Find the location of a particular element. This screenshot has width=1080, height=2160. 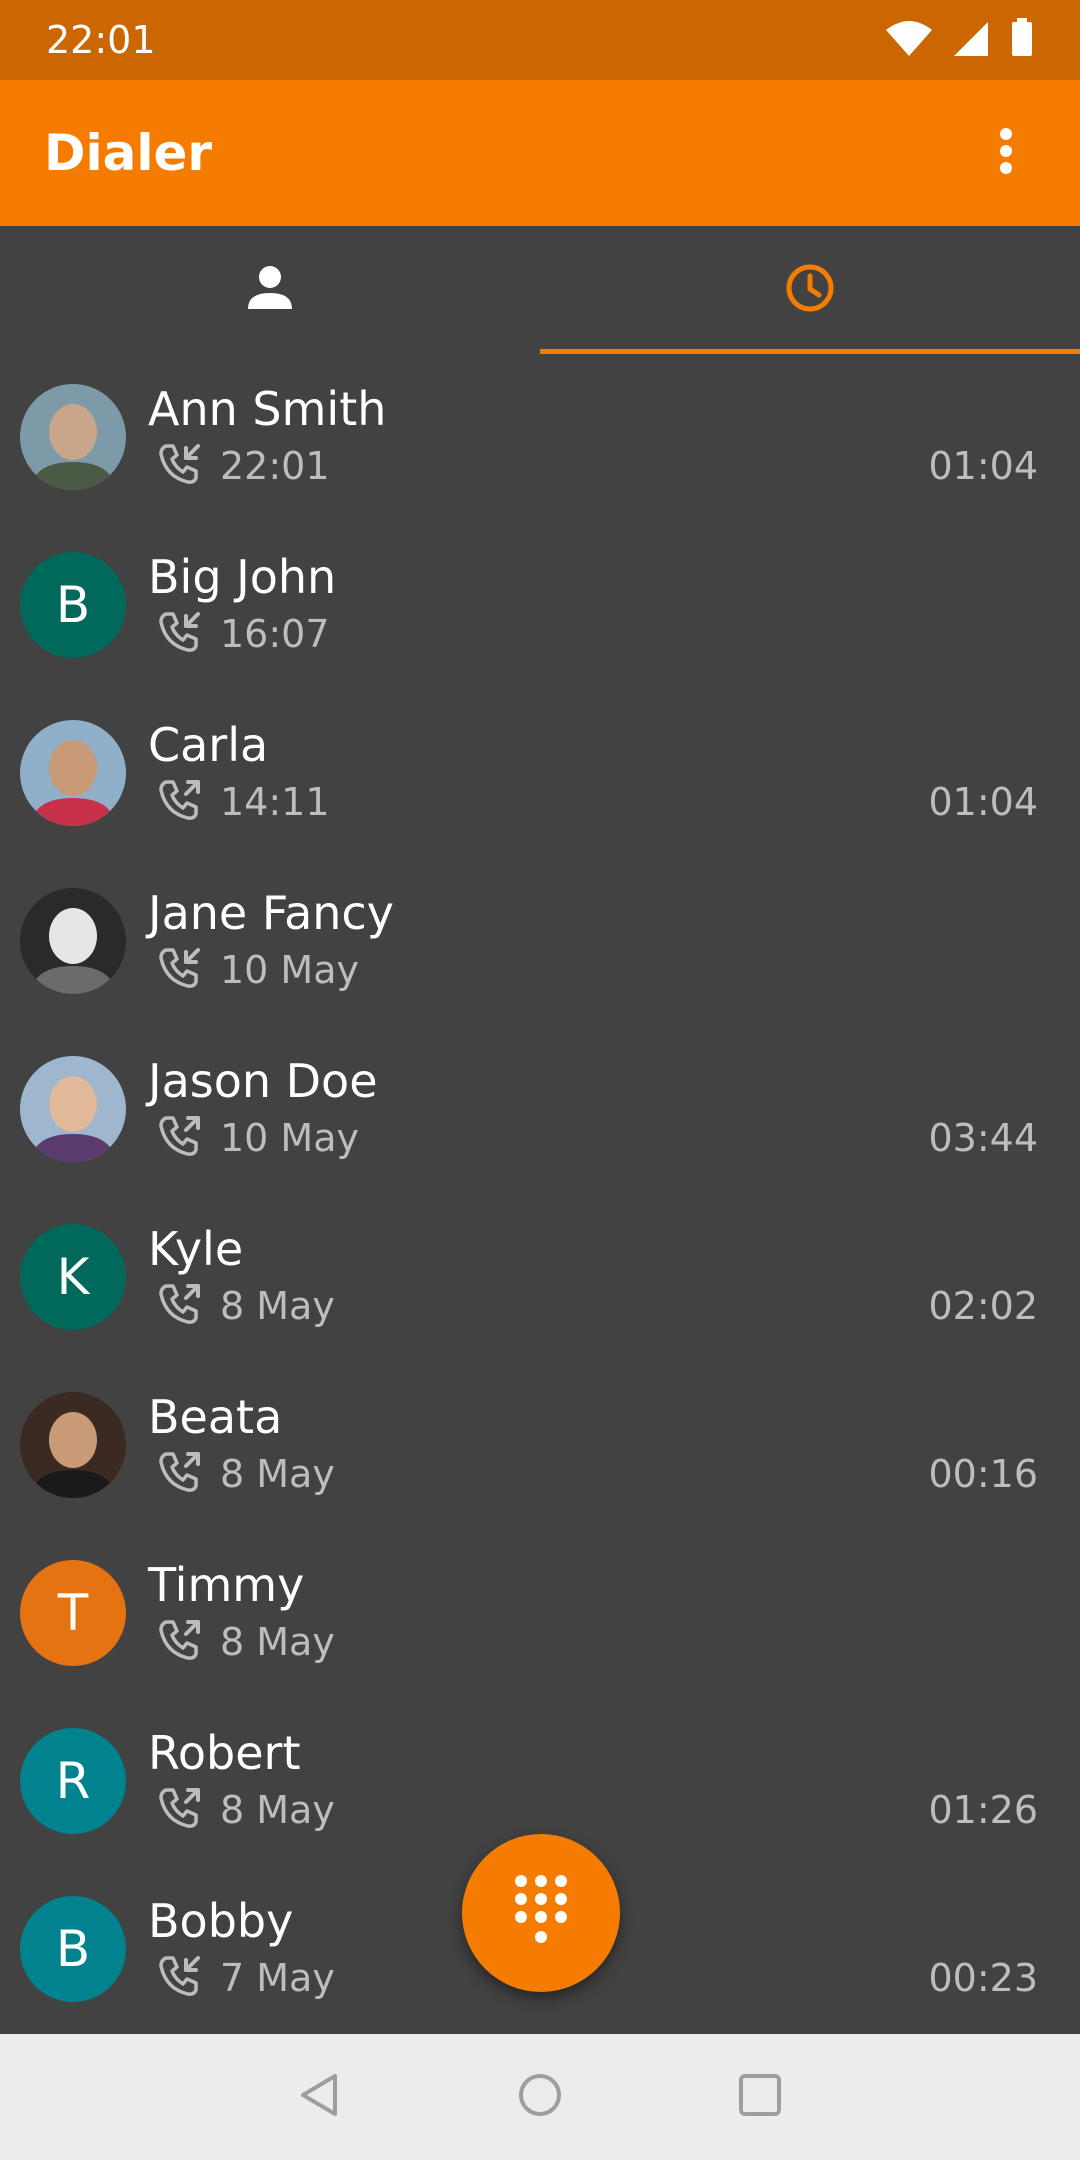

call-row: B Big John 16:07 is located at coordinates (540, 606).